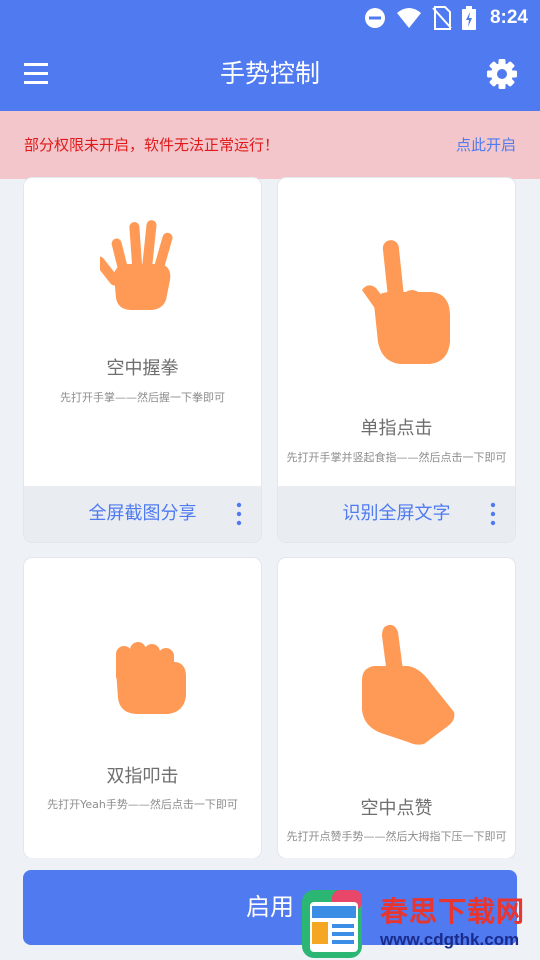 This screenshot has width=540, height=960. What do you see at coordinates (396, 836) in the screenshot?
I see `card-description: 先打开点赞手势——然后大拇指下压一下即可` at bounding box center [396, 836].